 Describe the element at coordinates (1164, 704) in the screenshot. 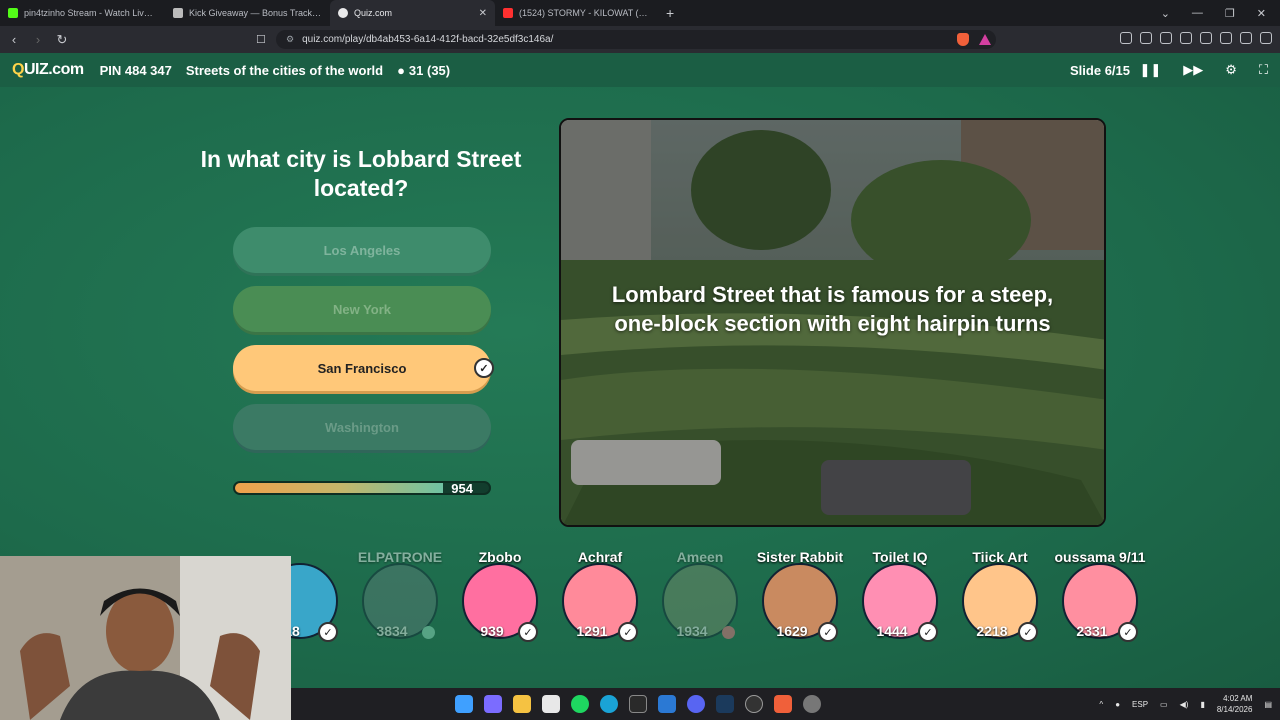

I see `network-icon: ▭` at that location.